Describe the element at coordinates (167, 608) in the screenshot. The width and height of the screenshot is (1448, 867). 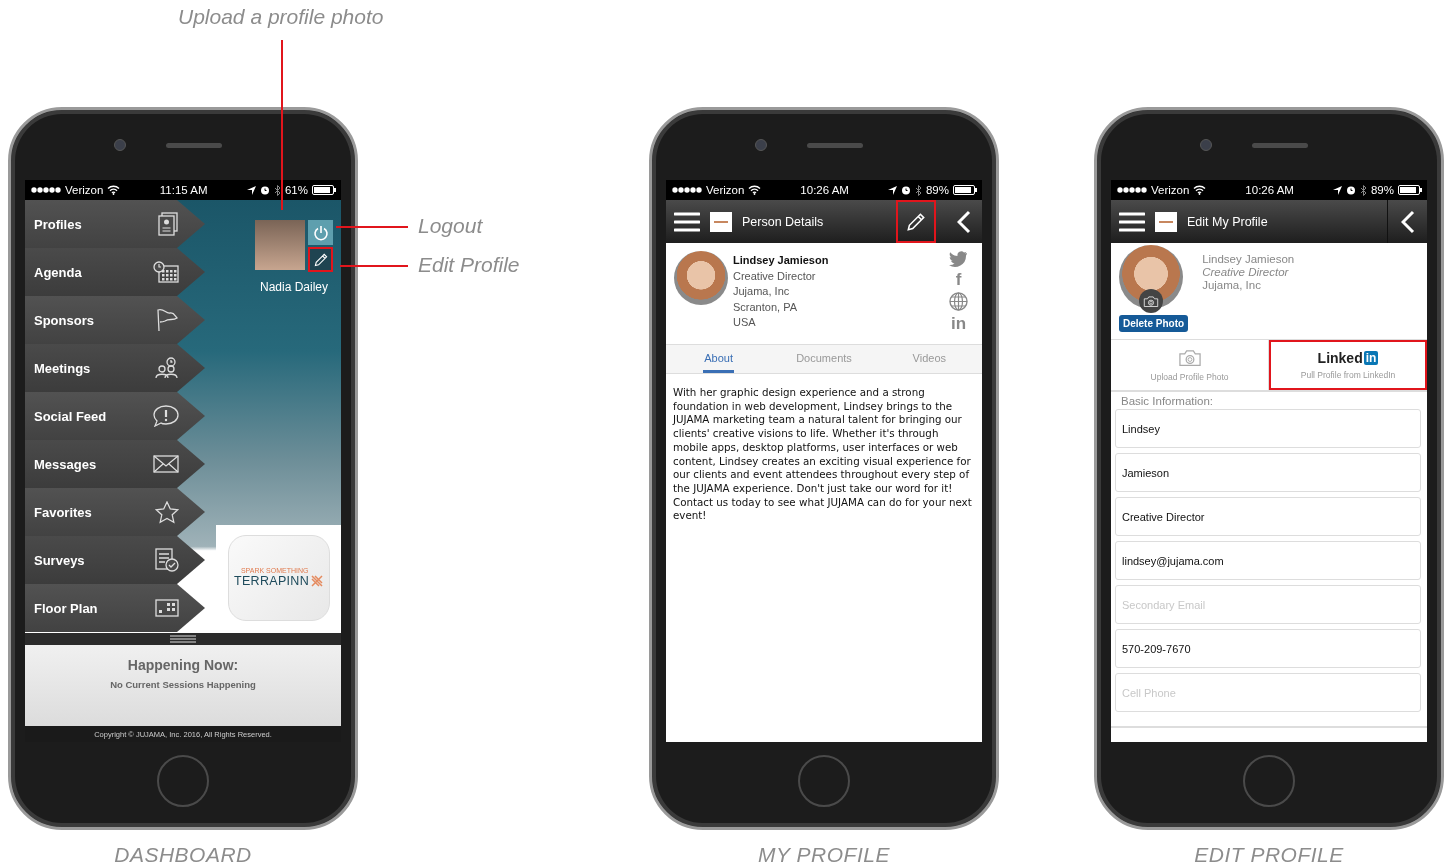
I see `floor-plan-icon` at that location.